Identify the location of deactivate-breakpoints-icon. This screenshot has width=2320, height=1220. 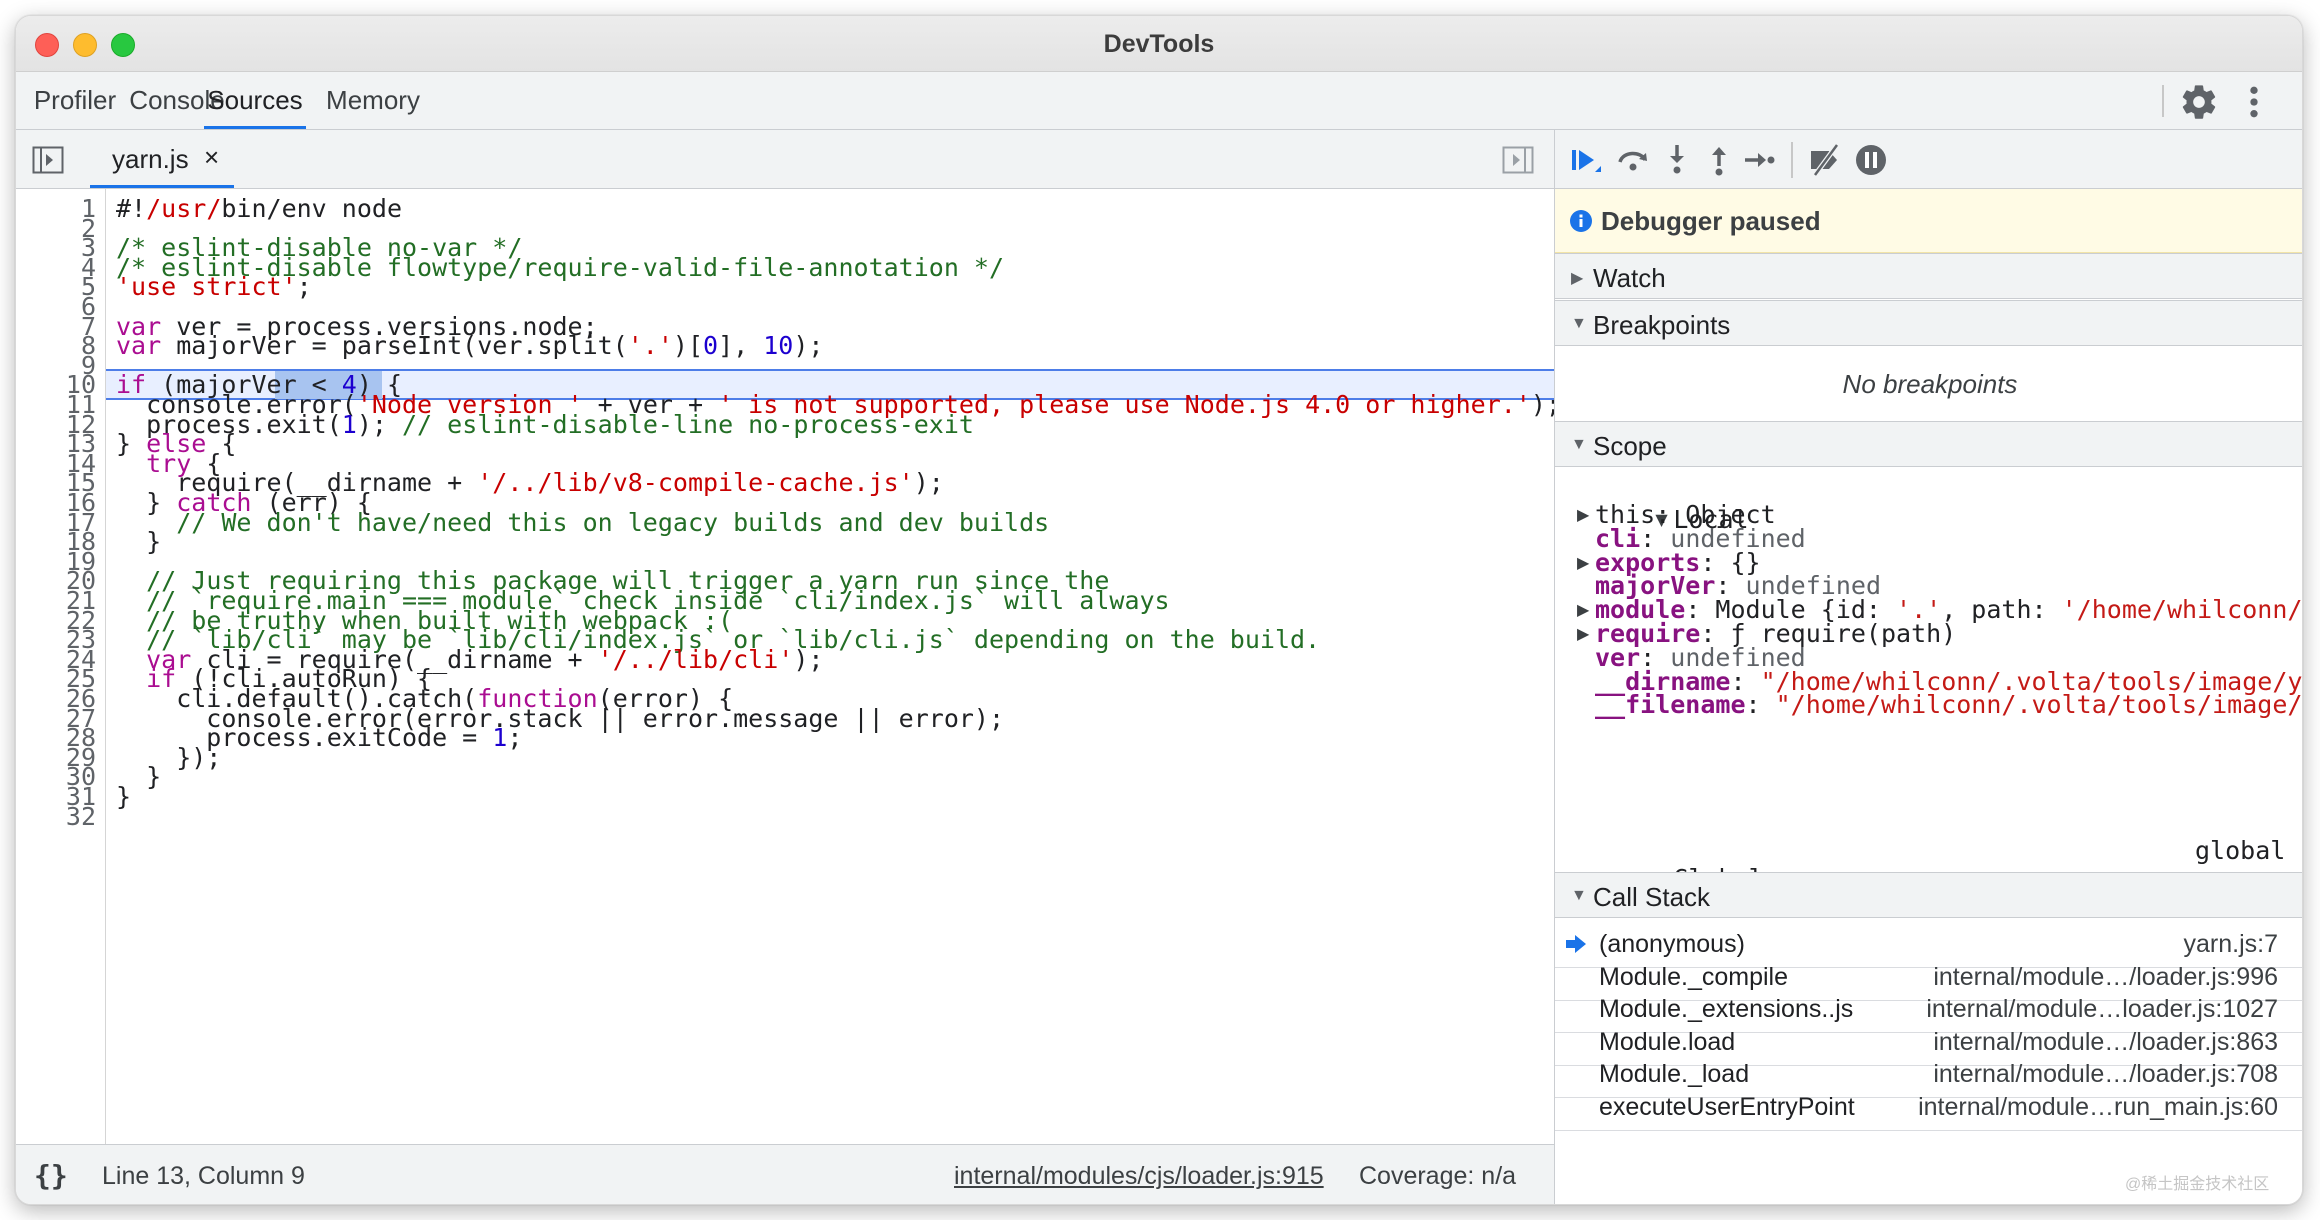
(1825, 160).